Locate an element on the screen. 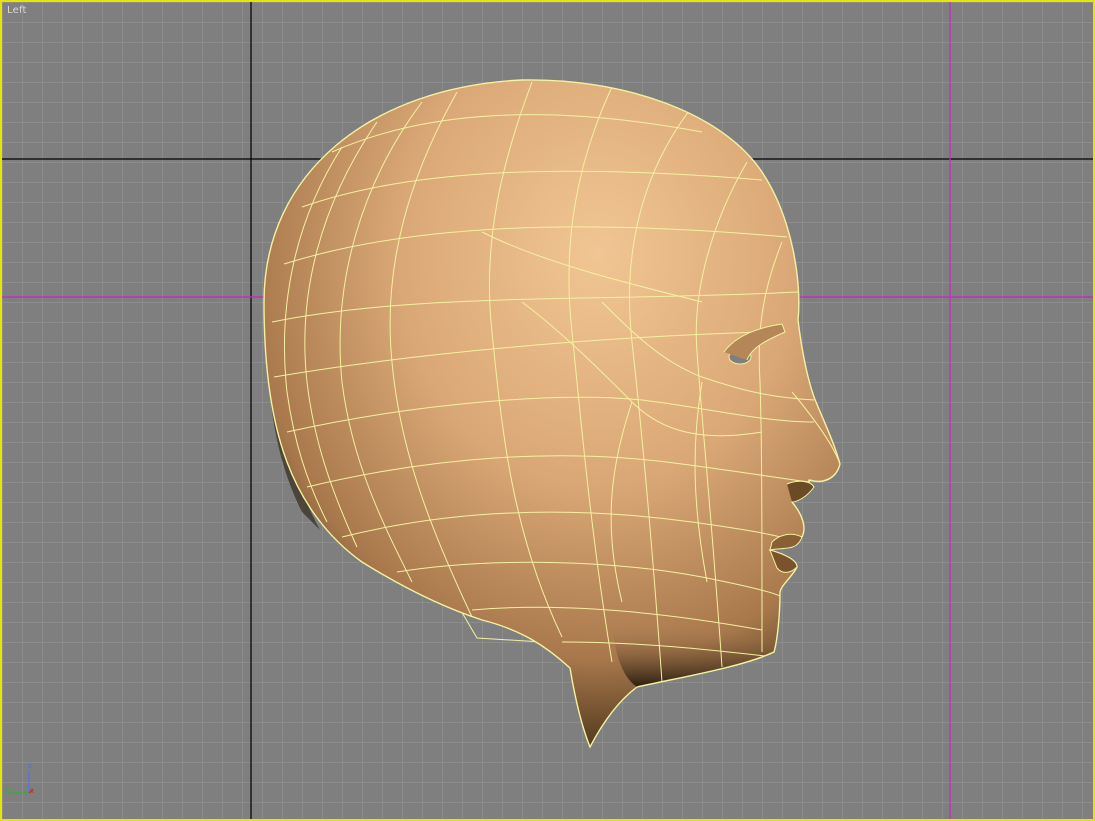 The width and height of the screenshot is (1095, 821). z-axis-label: z is located at coordinates (30, 766).